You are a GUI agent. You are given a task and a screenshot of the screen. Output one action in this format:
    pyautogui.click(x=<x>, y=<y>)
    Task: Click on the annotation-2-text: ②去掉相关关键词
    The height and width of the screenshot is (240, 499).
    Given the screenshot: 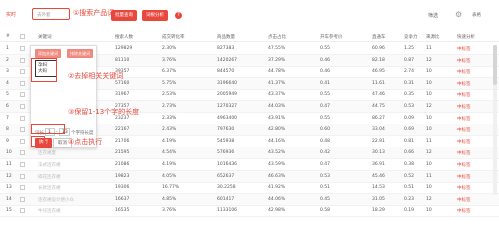 What is the action you would take?
    pyautogui.click(x=96, y=76)
    